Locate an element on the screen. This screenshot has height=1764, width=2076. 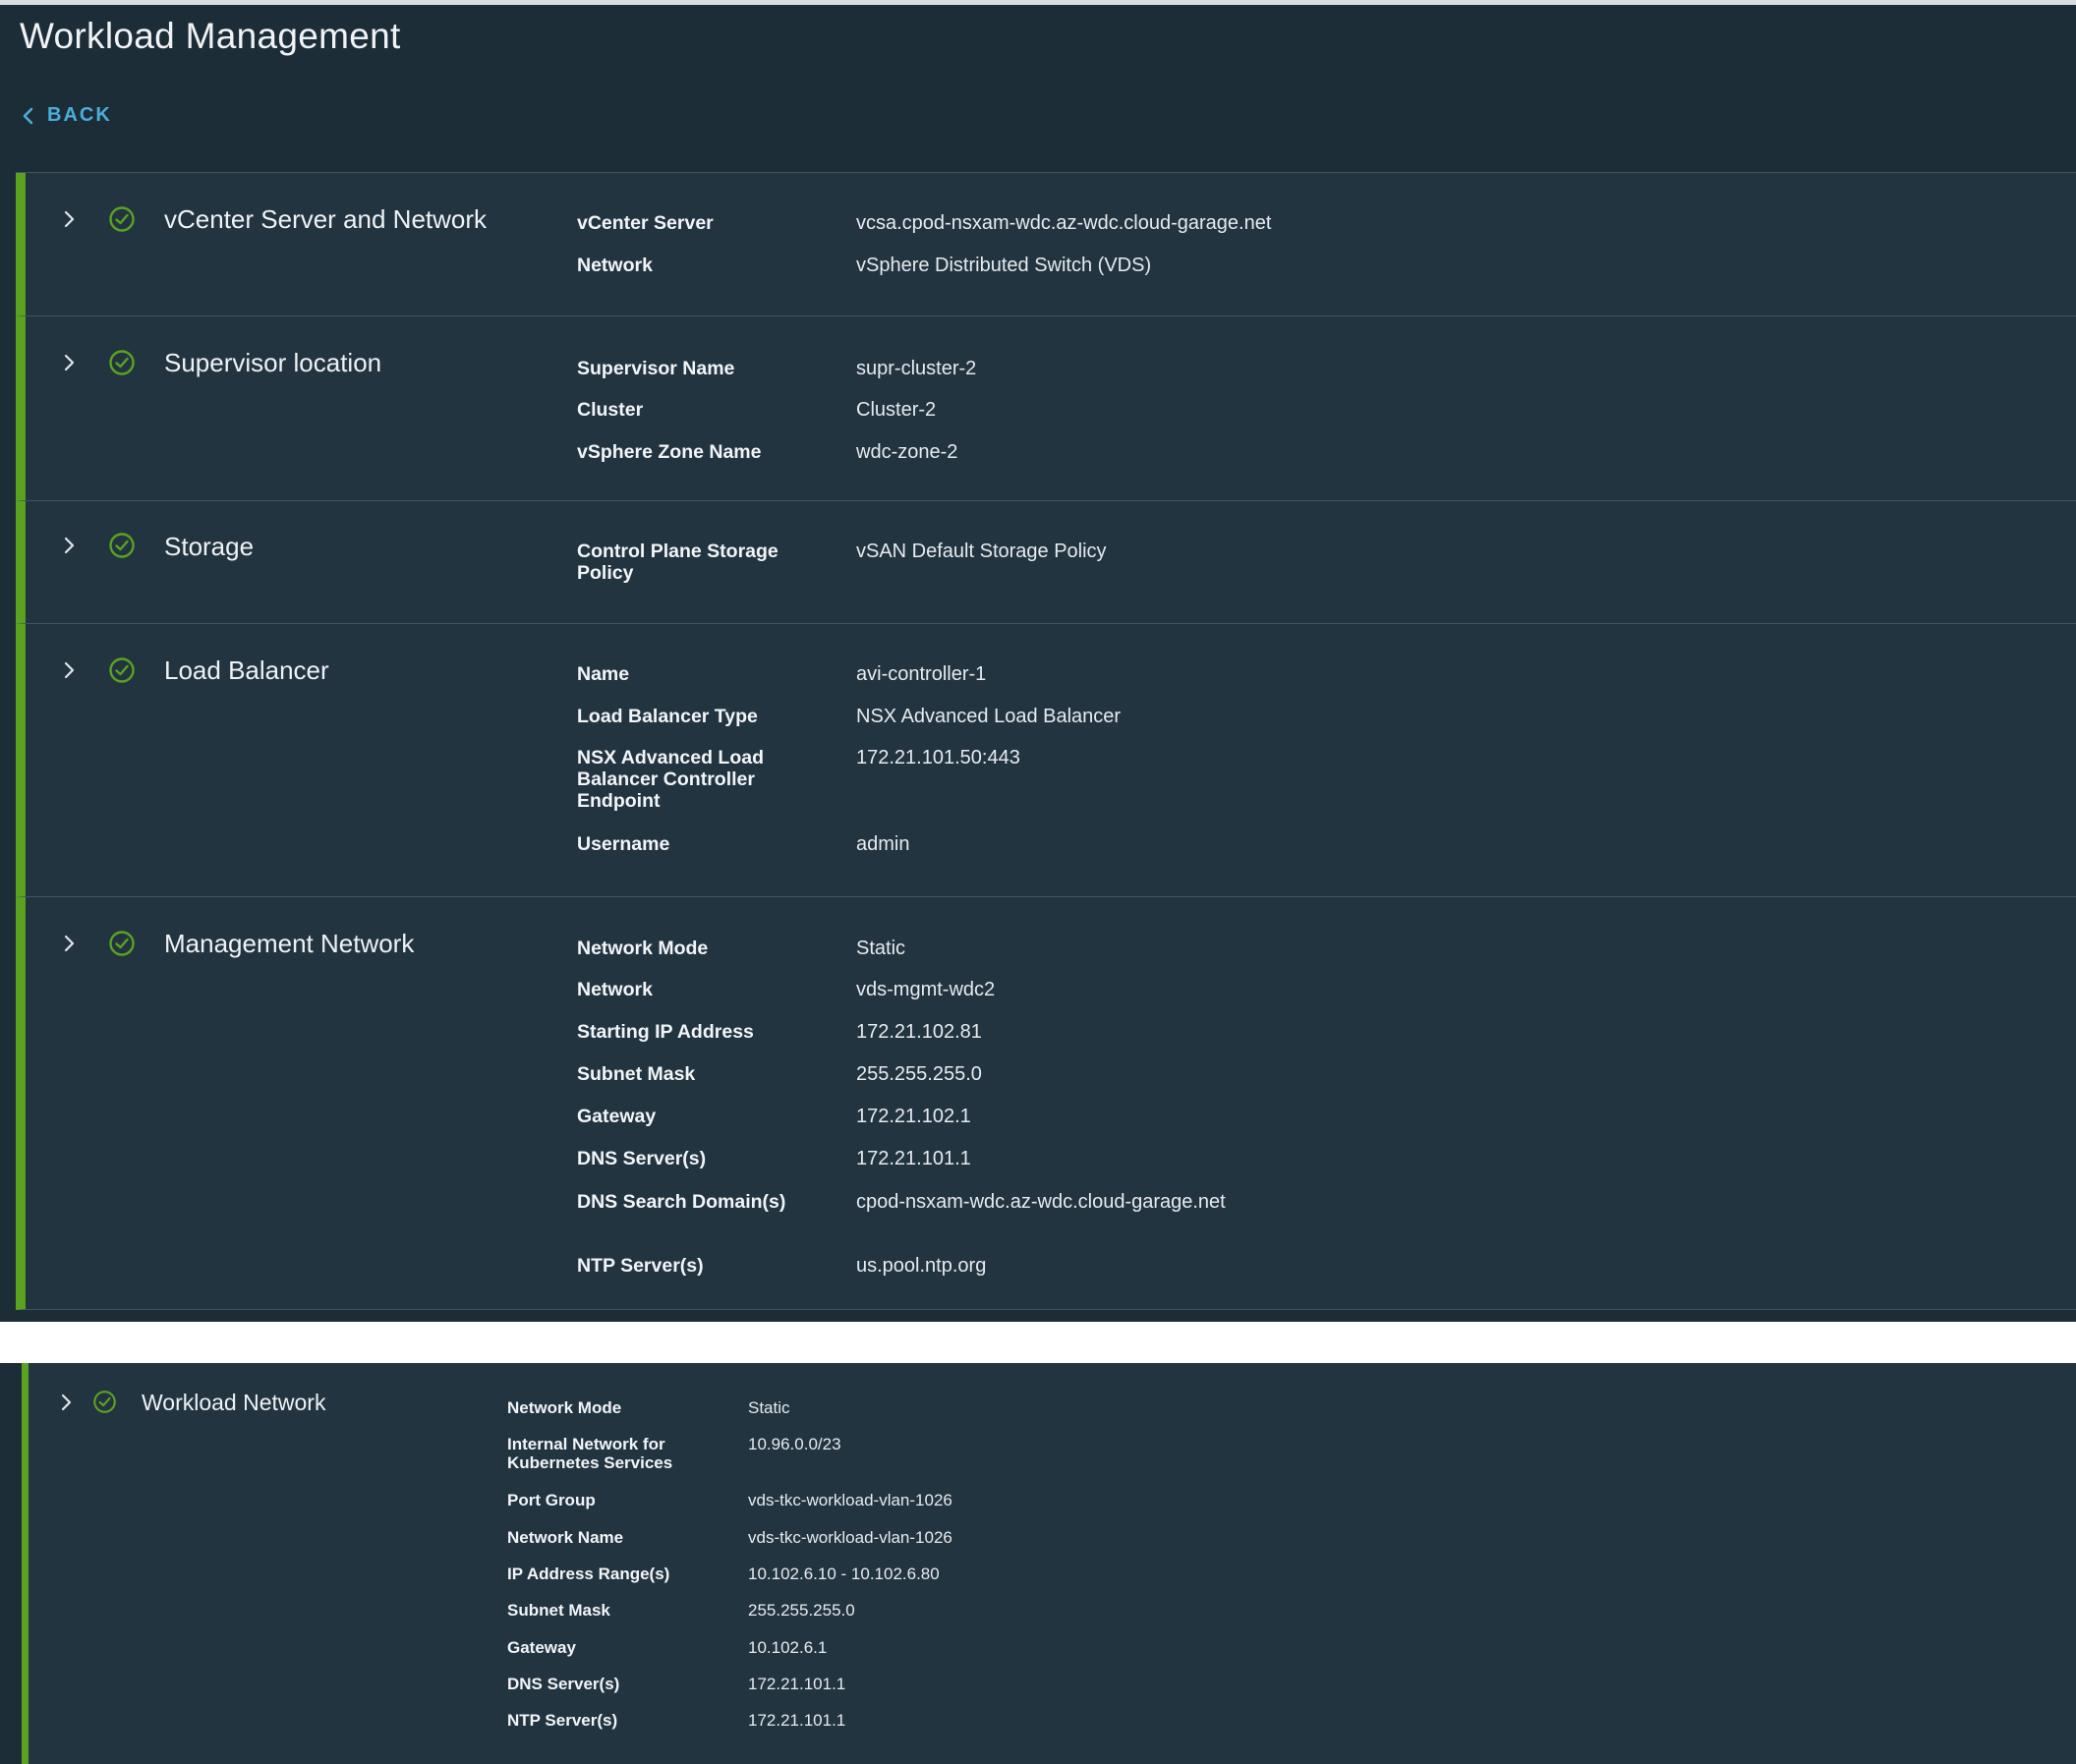
property-value: wdc-zone-2 is located at coordinates (907, 452).